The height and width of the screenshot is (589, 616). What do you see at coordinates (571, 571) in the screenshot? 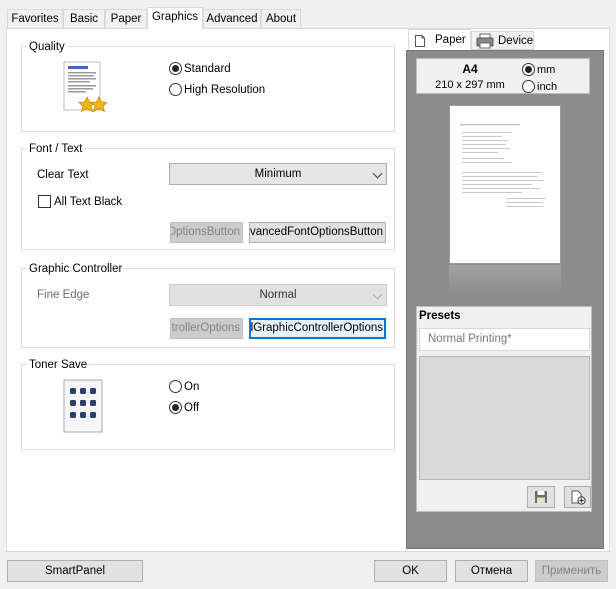
I see `apply-button: Применить` at bounding box center [571, 571].